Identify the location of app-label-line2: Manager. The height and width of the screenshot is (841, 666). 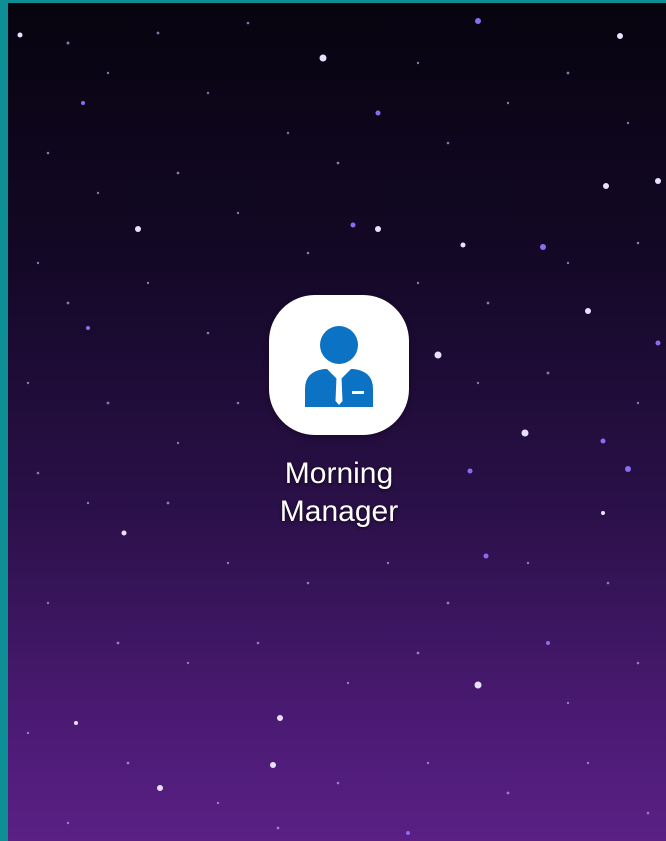
(339, 511).